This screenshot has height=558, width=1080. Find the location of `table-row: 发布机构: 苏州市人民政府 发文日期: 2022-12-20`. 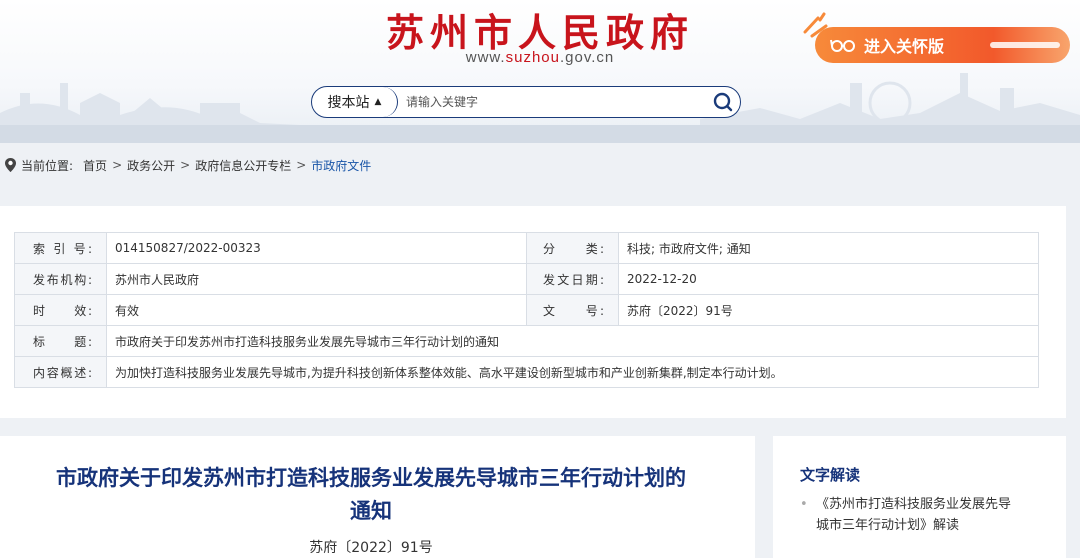

table-row: 发布机构: 苏州市人民政府 发文日期: 2022-12-20 is located at coordinates (526, 279).